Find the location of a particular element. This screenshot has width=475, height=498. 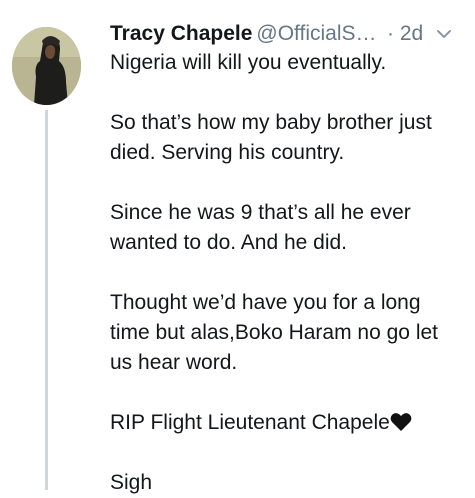

tweet-line-rip: RIP Flight Lieutenant Chapele is located at coordinates (290, 423).